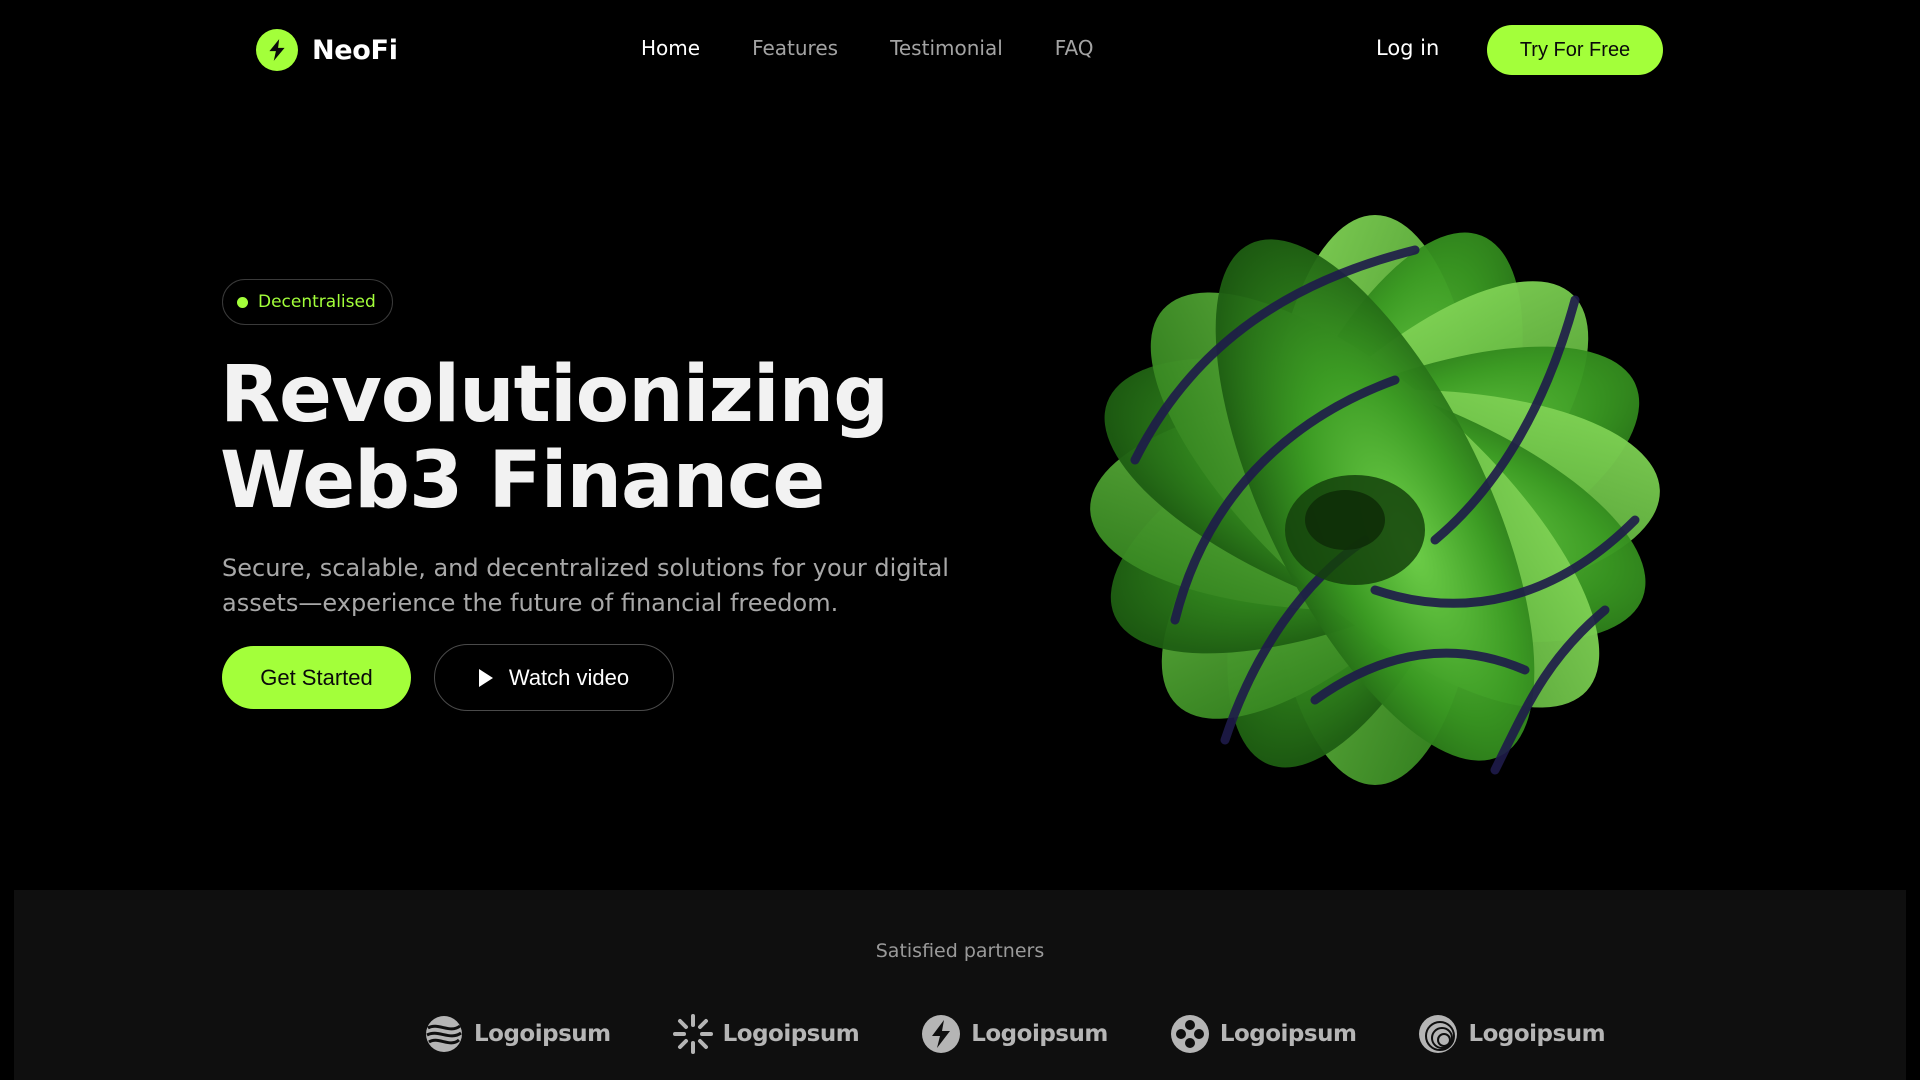 The height and width of the screenshot is (1080, 1920). What do you see at coordinates (692, 1034) in the screenshot?
I see `sunburst-icon` at bounding box center [692, 1034].